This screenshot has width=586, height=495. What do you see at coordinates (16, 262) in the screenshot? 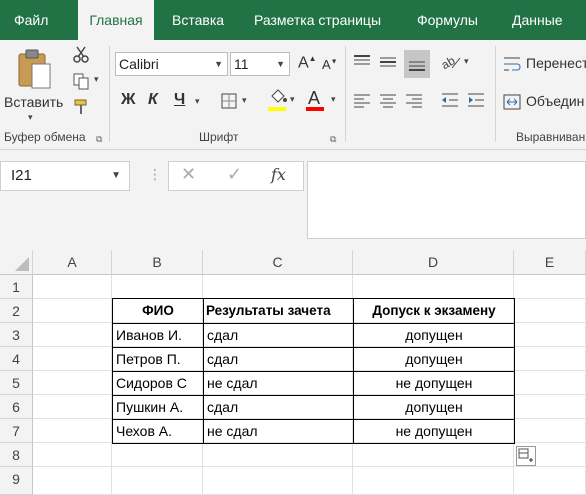
I see `select-all-corner` at bounding box center [16, 262].